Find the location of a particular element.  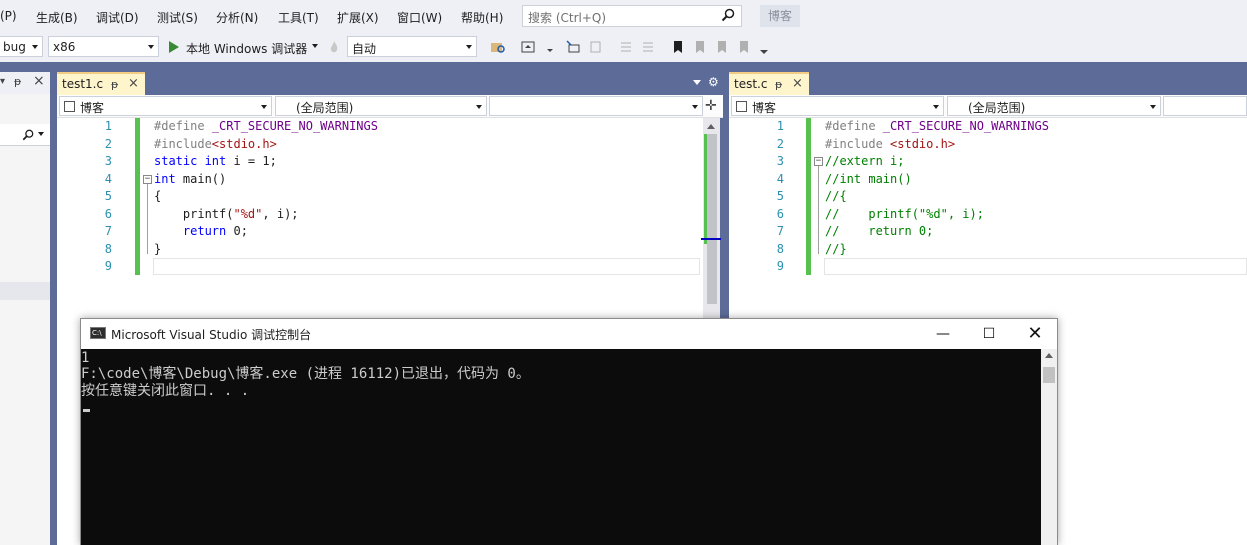

console-line: 1 is located at coordinates (85, 358).